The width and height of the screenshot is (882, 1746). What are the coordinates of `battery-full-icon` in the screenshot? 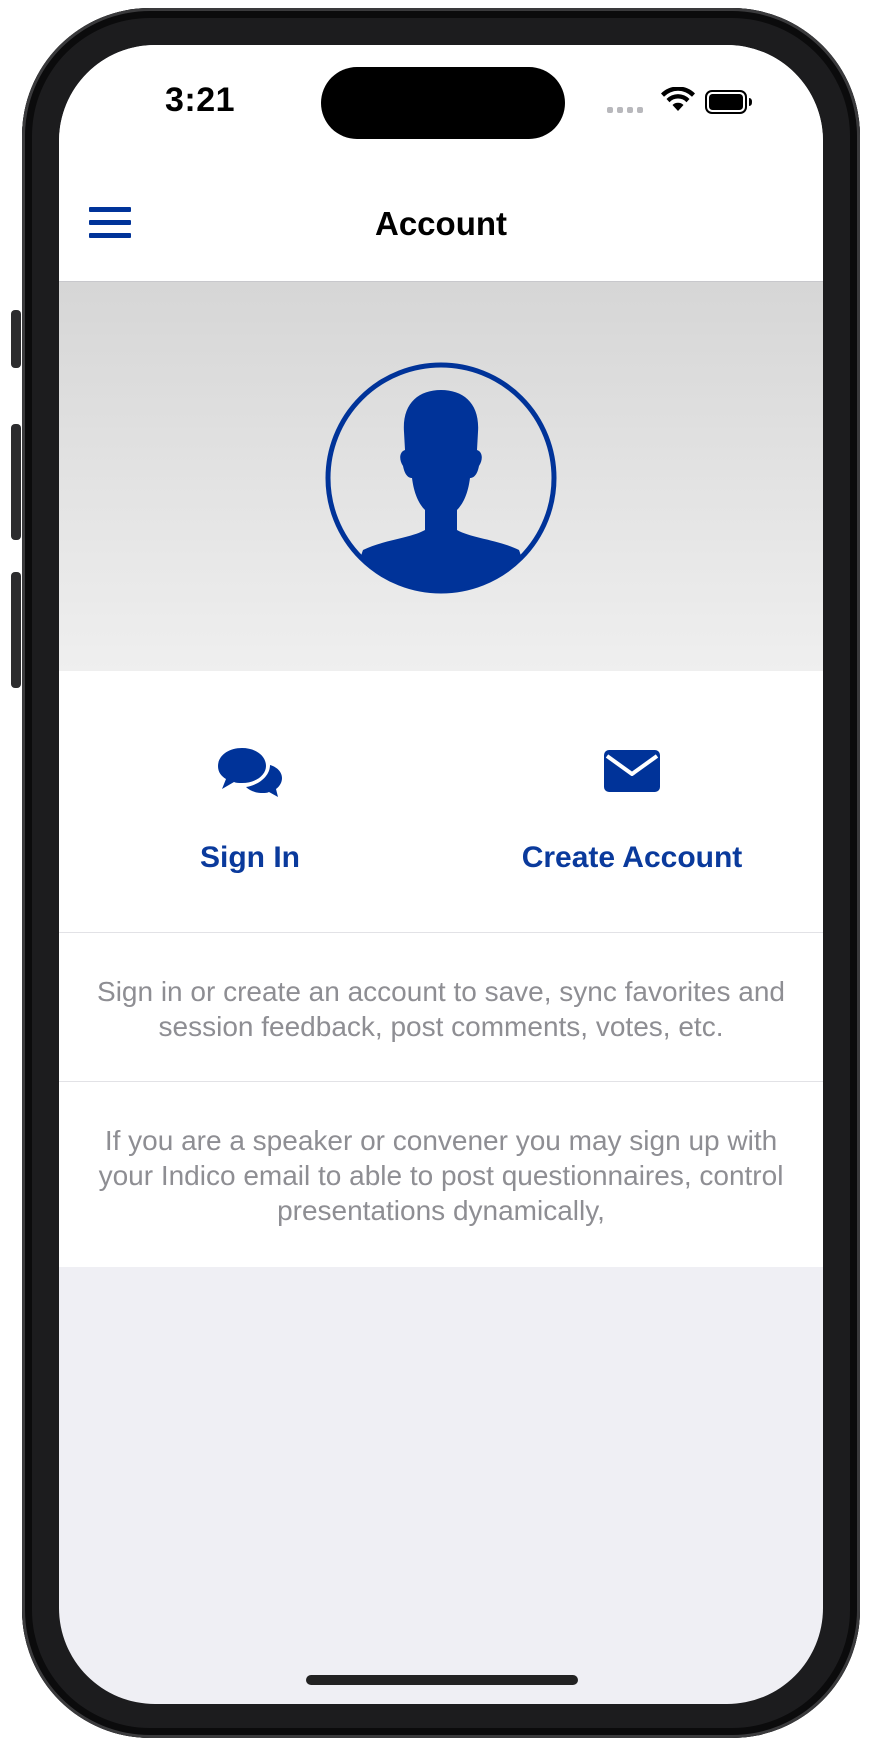 It's located at (728, 102).